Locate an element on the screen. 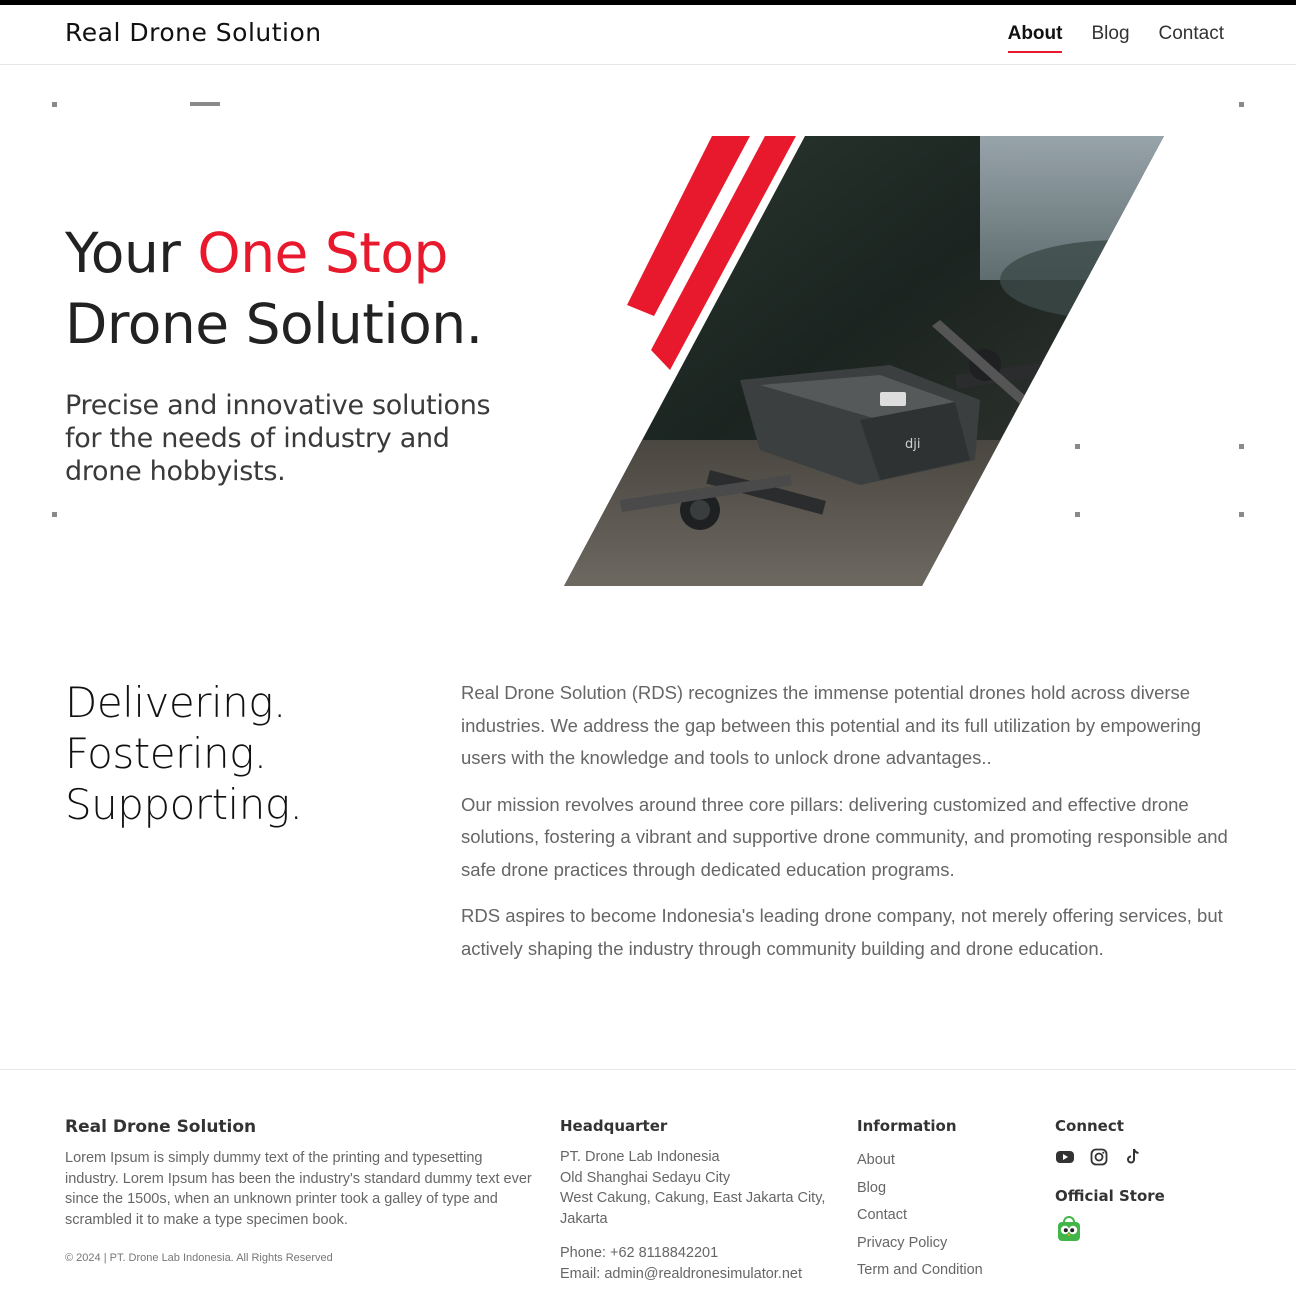  footer-connect: Connect Official Store is located at coordinates (1145, 1182).